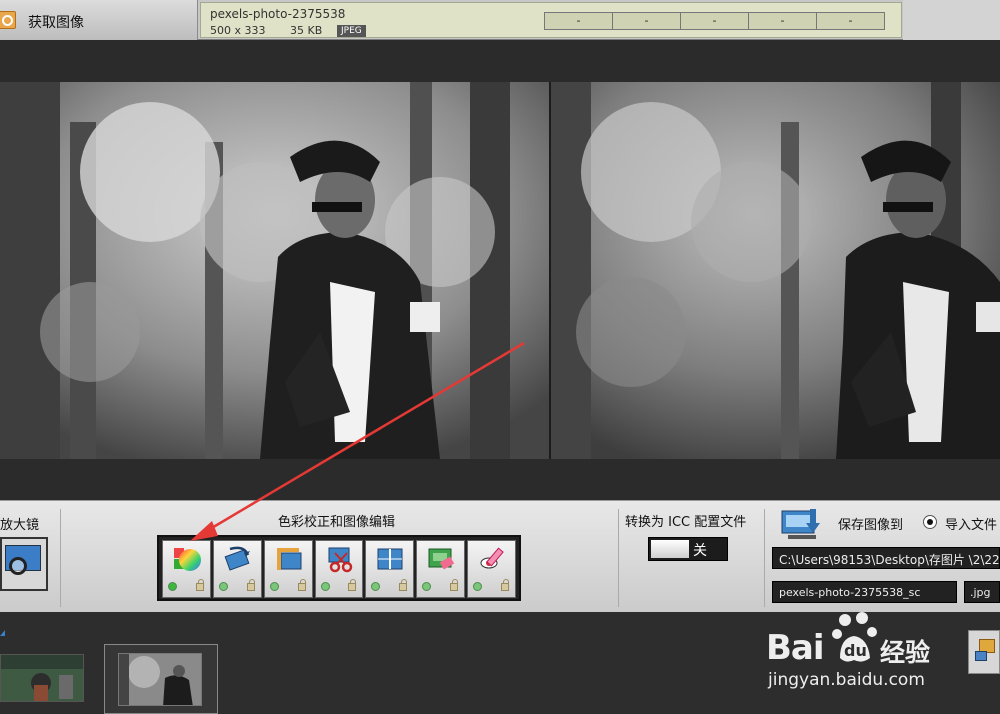  Describe the element at coordinates (670, 549) in the screenshot. I see `toggle-knob` at that location.